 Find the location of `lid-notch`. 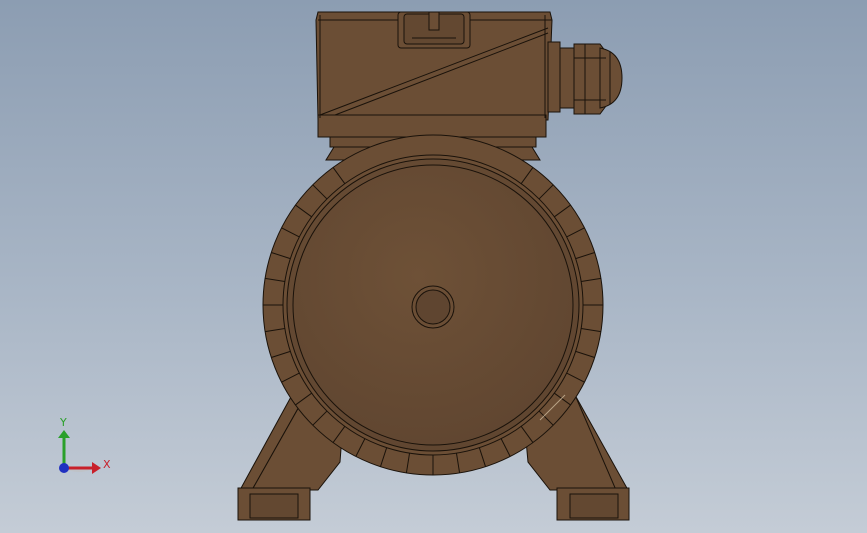

lid-notch is located at coordinates (434, 30).